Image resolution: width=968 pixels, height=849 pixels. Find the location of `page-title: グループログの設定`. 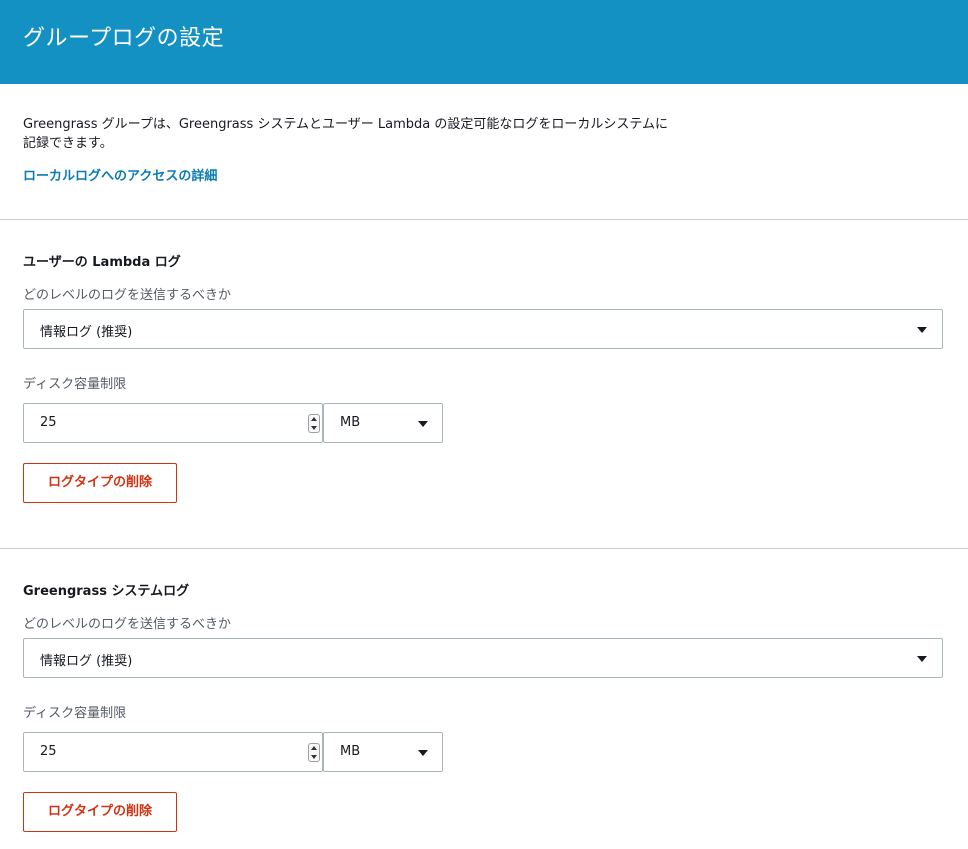

page-title: グループログの設定 is located at coordinates (124, 38).